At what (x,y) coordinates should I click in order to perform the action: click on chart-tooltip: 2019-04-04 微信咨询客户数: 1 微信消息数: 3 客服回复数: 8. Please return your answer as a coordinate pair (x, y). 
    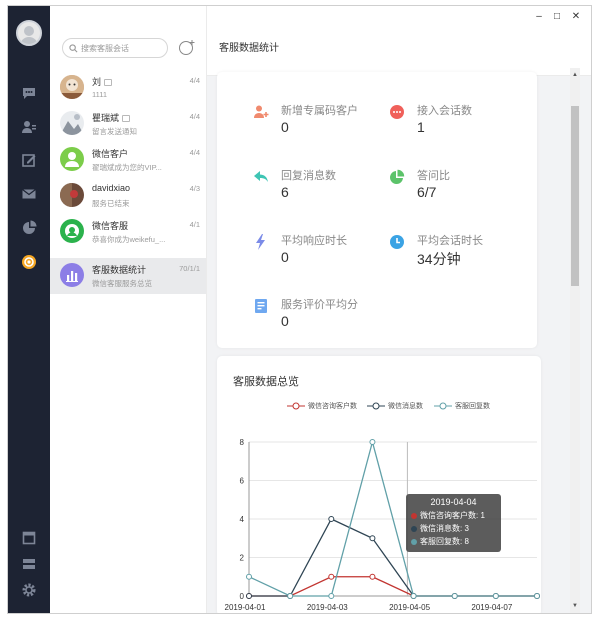
    Looking at the image, I should click on (453, 523).